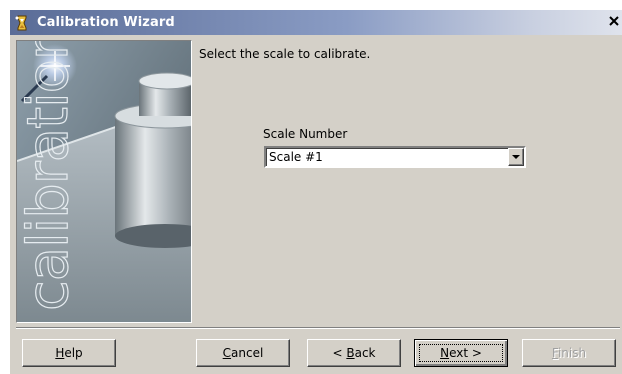 Image resolution: width=622 pixels, height=374 pixels. I want to click on title-bar: Calibration Wizard, so click(316, 22).